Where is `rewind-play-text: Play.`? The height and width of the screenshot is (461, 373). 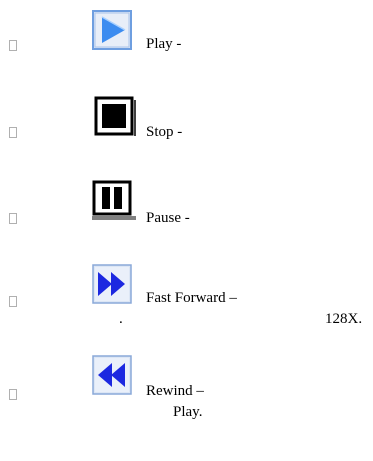
rewind-play-text: Play. is located at coordinates (188, 412).